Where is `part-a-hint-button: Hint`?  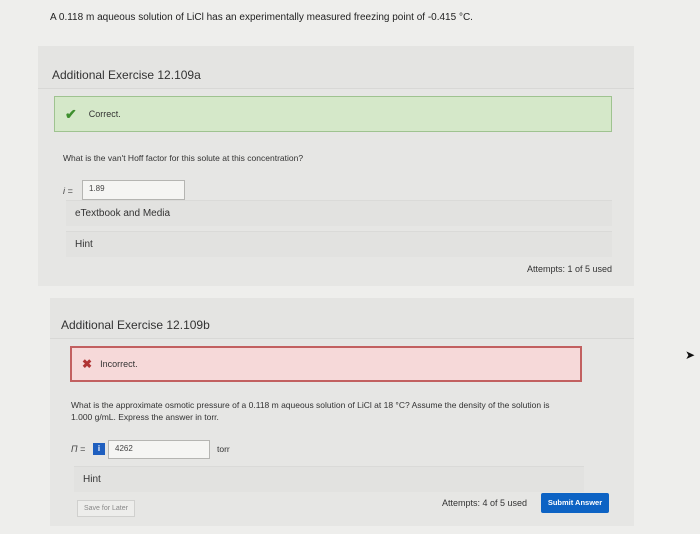 part-a-hint-button: Hint is located at coordinates (339, 244).